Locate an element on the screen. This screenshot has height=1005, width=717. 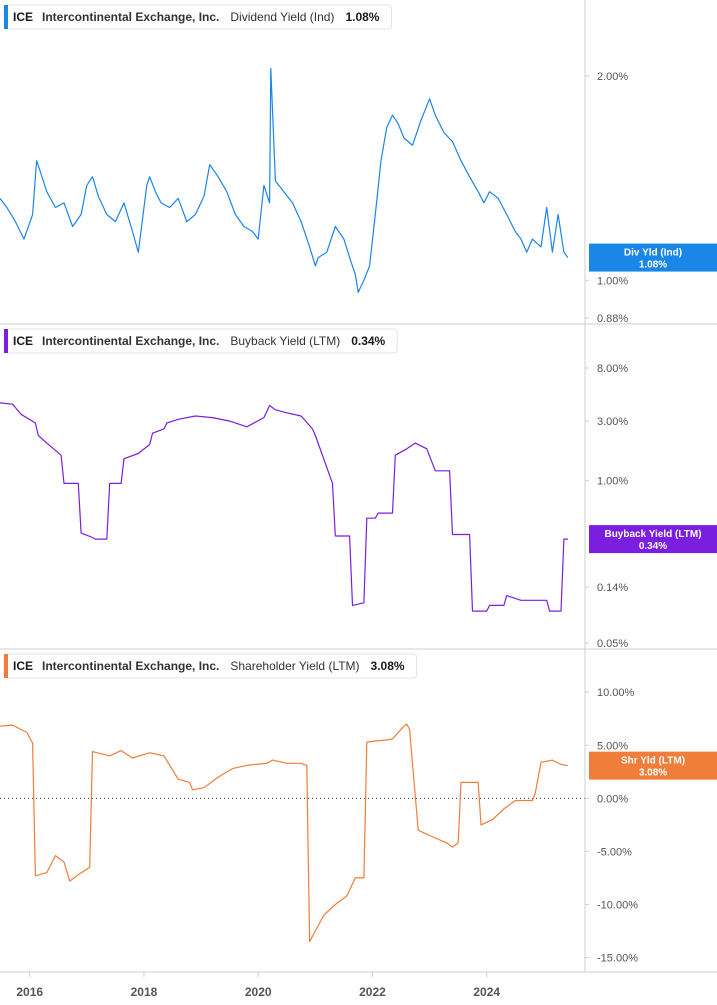
x-tick-label: 2024 is located at coordinates (486, 992).